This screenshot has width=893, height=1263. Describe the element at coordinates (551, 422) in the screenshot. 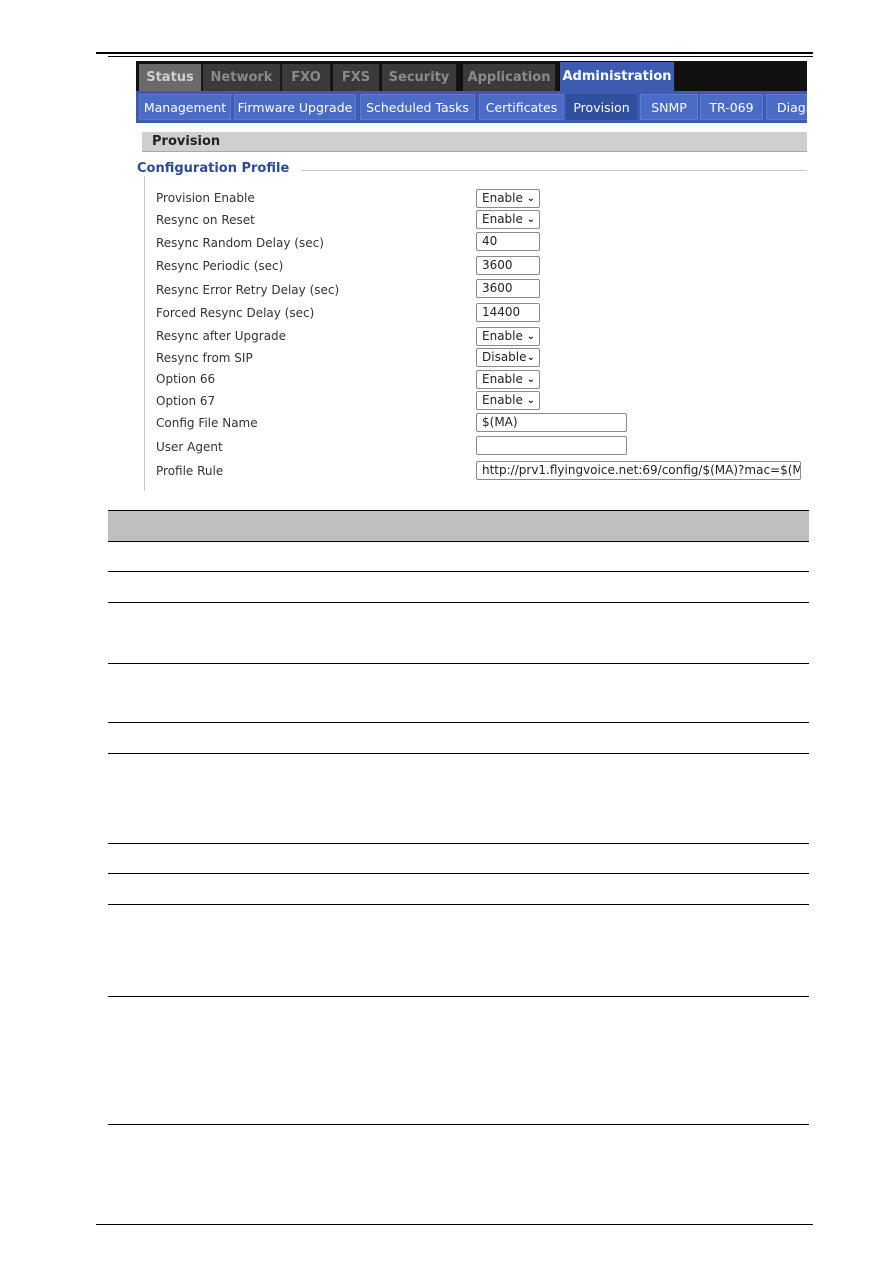

I see `config-file-name-input: $(MA)` at that location.